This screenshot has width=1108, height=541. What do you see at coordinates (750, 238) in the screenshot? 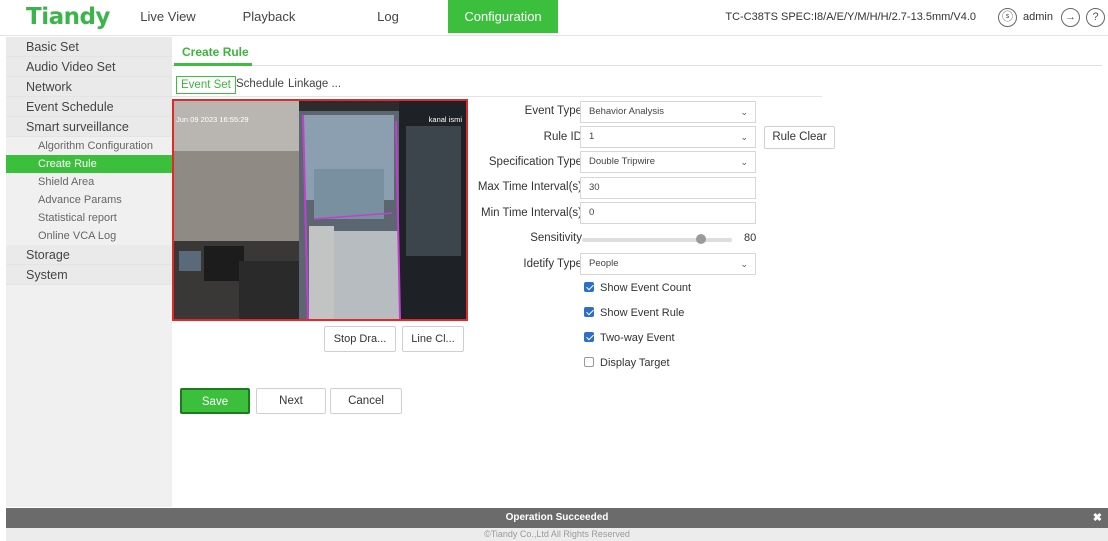
I see `sensitivity-value: 80` at bounding box center [750, 238].